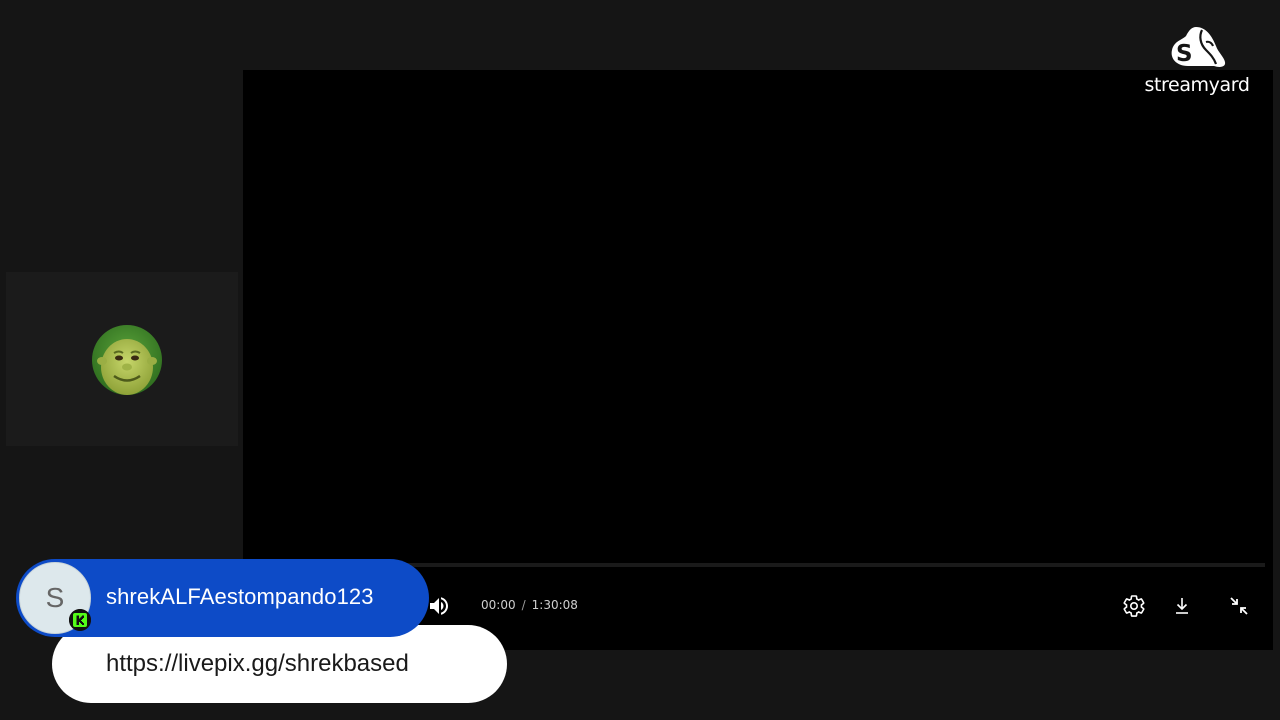 The image size is (1280, 720). What do you see at coordinates (80, 620) in the screenshot?
I see `kick-icon` at bounding box center [80, 620].